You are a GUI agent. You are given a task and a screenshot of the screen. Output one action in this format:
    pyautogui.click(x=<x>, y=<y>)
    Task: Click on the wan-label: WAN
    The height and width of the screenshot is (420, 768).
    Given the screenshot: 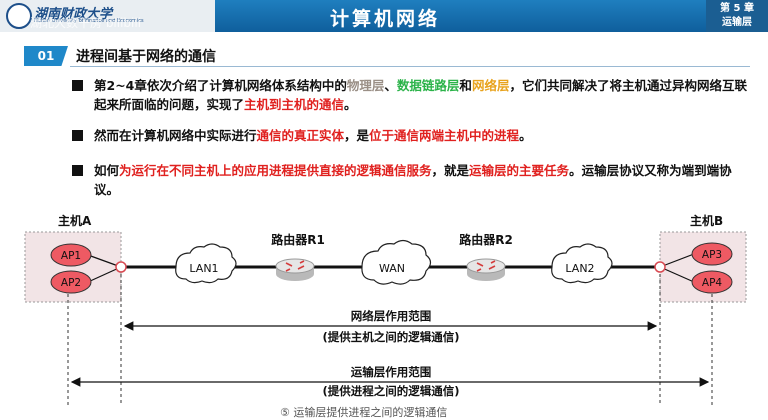 What is the action you would take?
    pyautogui.click(x=392, y=268)
    